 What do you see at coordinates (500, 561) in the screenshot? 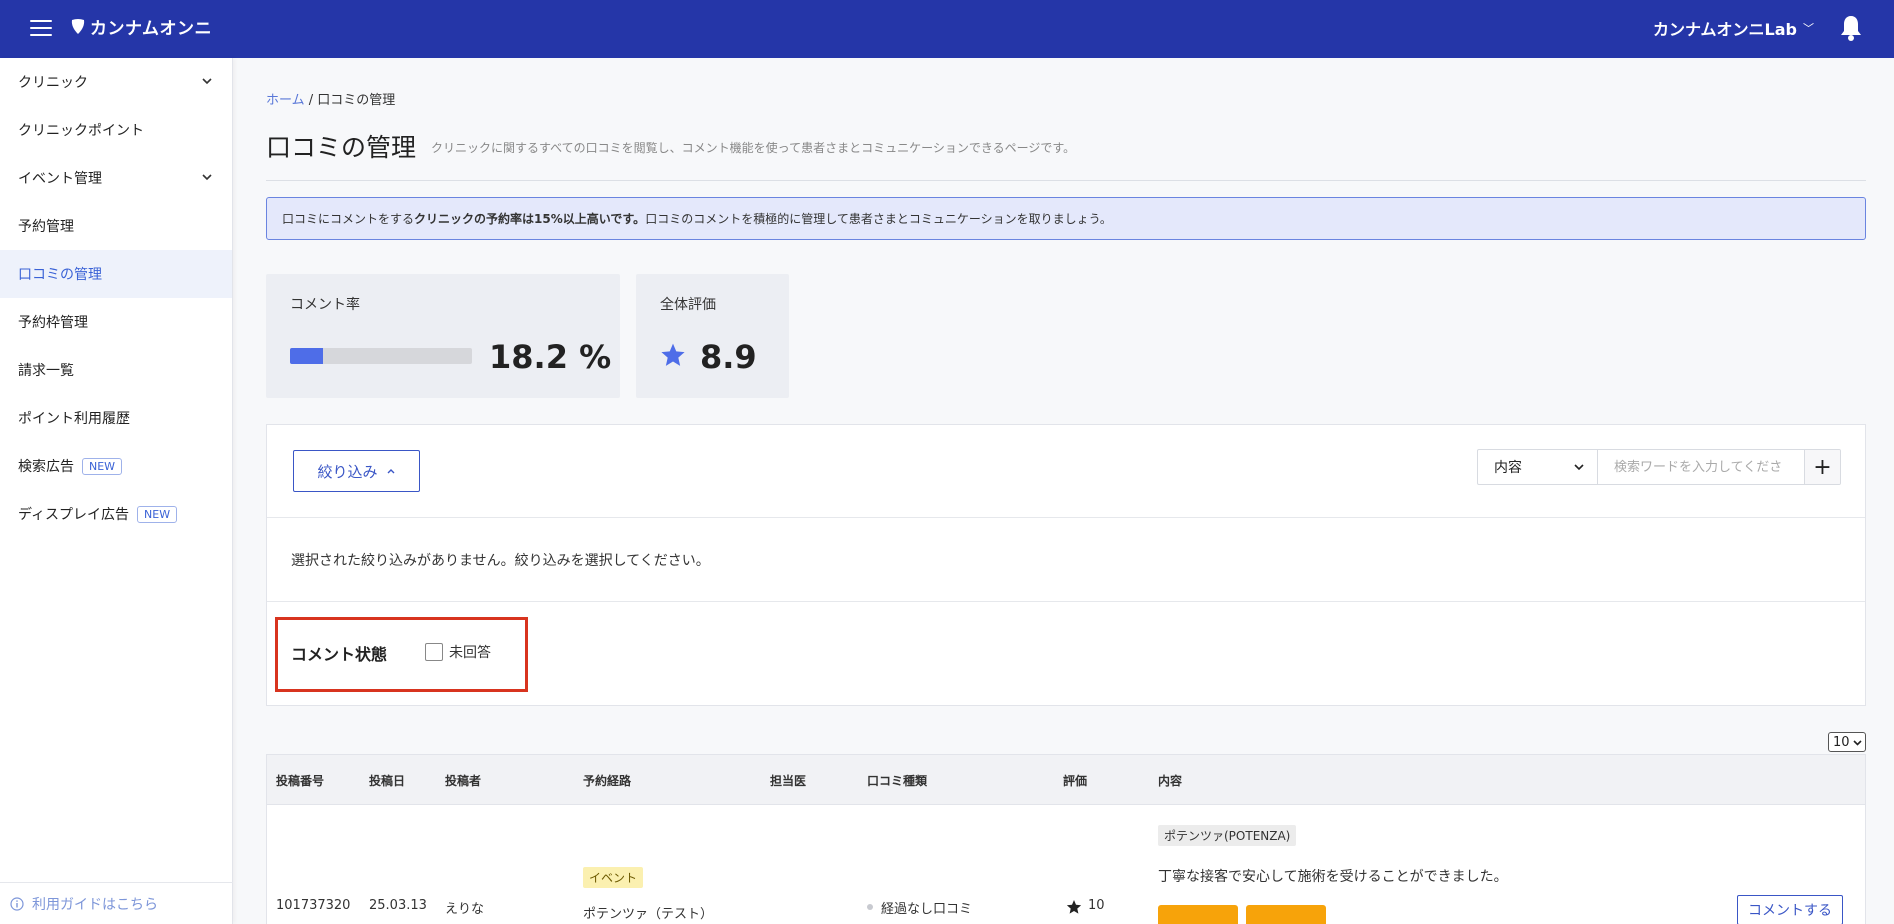
I see `filter-empty-message: 選択された絞り込みがありません。絞り込みを選択してください。` at bounding box center [500, 561].